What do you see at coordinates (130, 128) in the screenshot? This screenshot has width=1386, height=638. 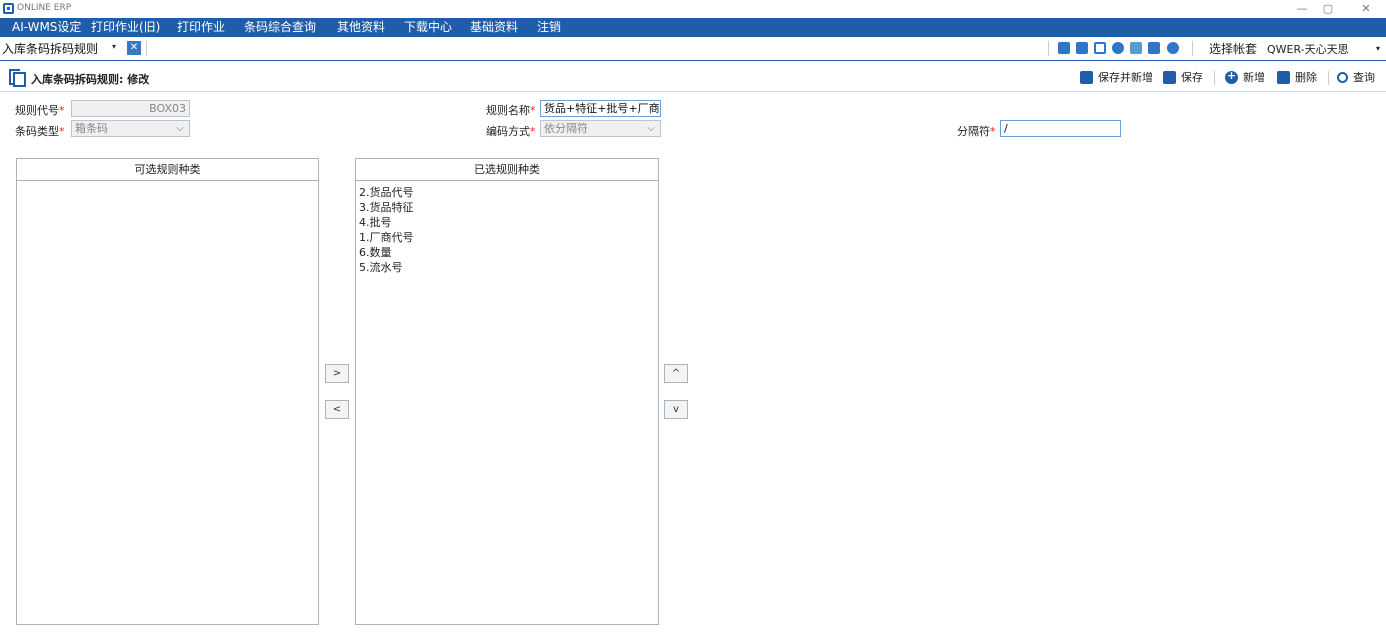 I see `barcode-type-select: 箱条码 ⌵` at bounding box center [130, 128].